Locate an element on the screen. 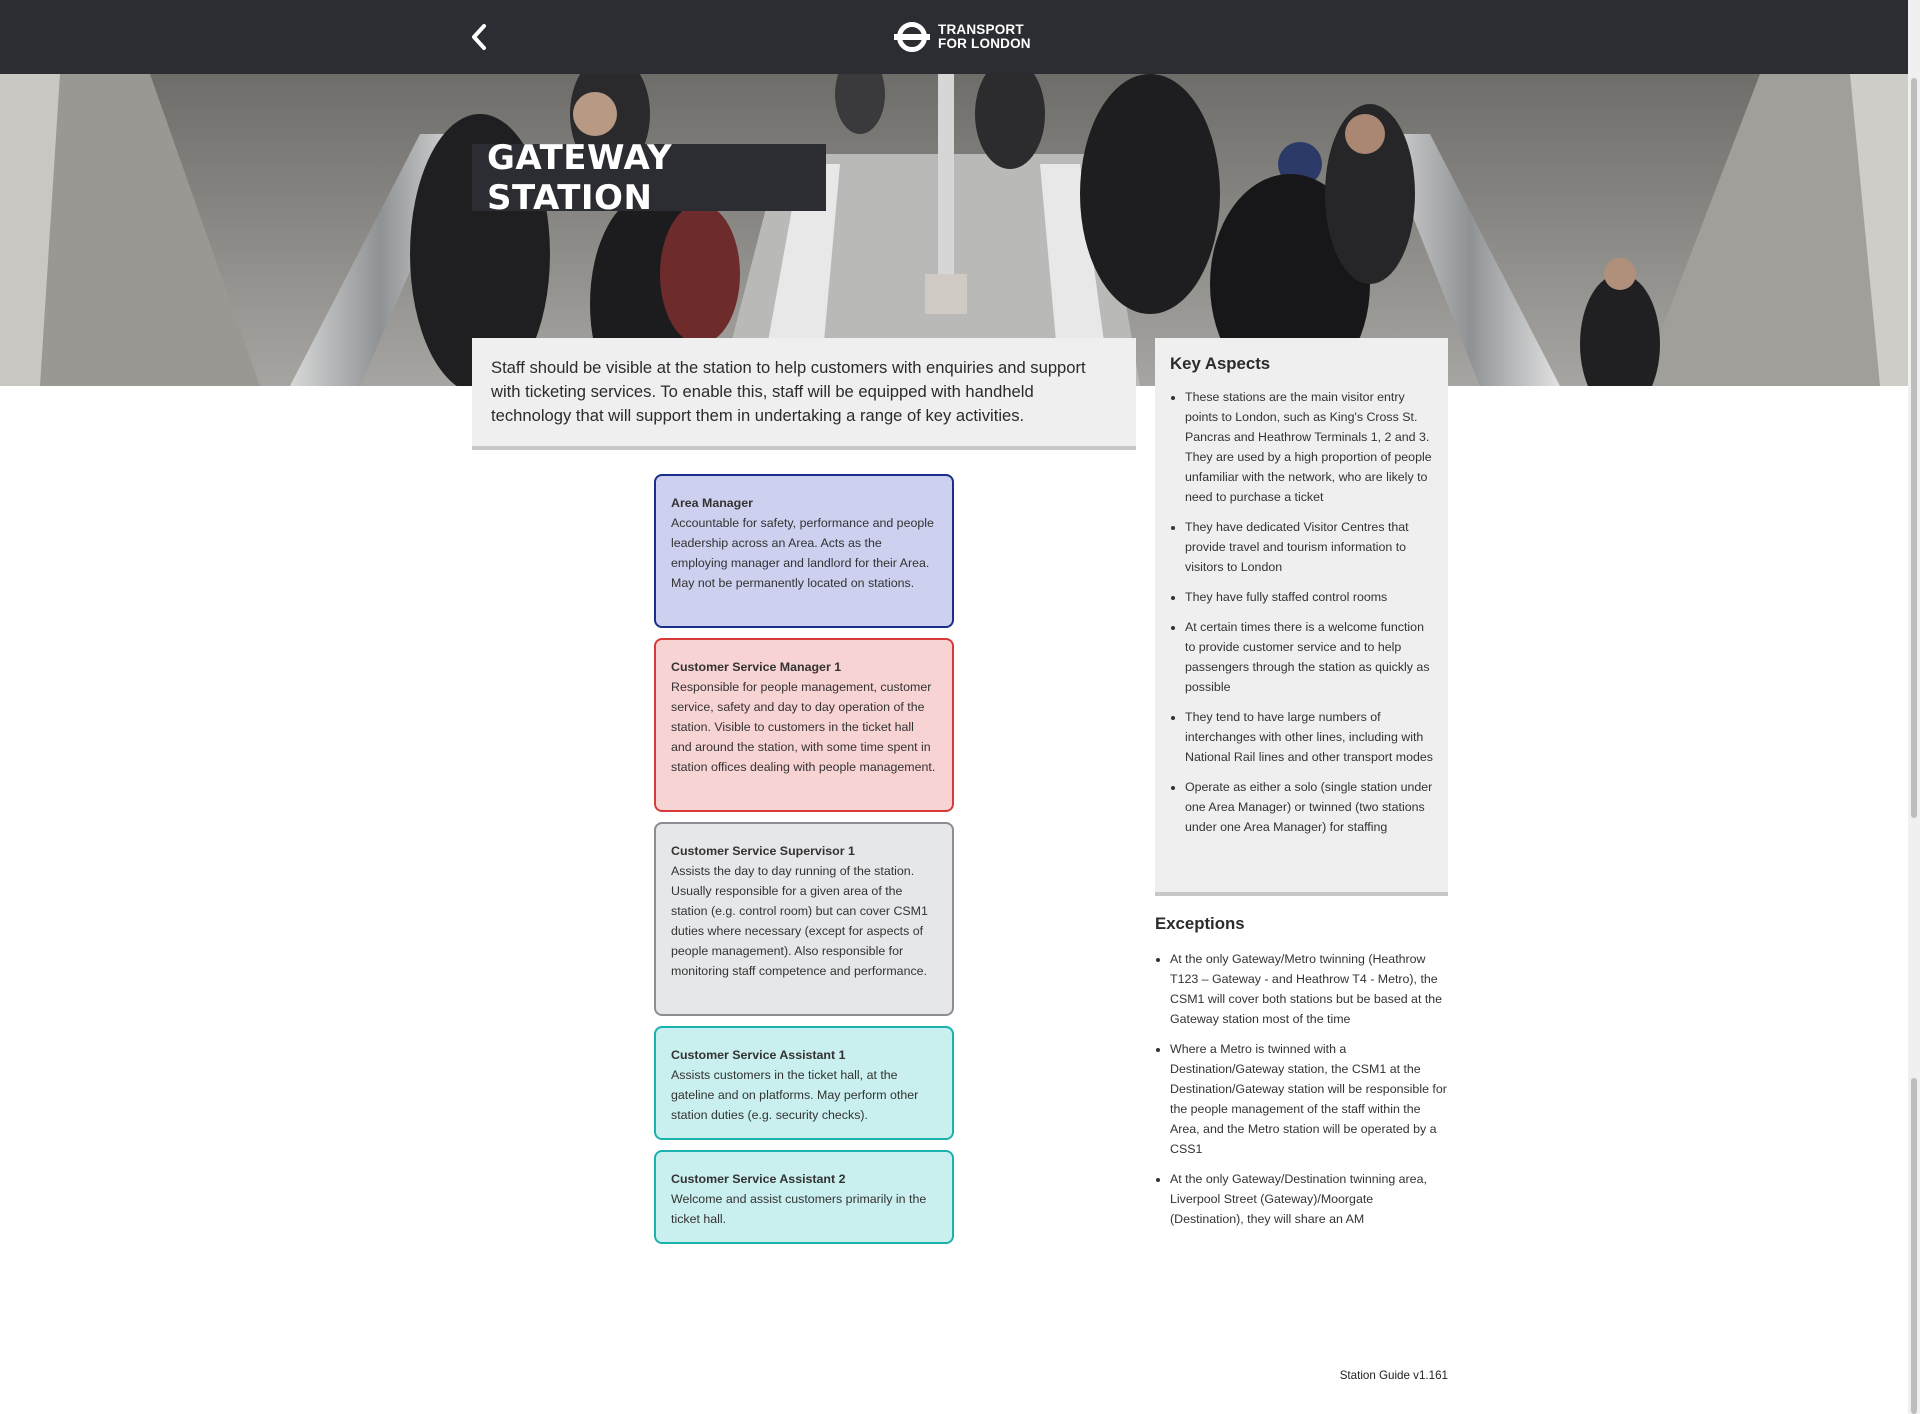 This screenshot has width=1920, height=1414. logo-wordmark: TRANSPORT FOR LONDON is located at coordinates (984, 36).